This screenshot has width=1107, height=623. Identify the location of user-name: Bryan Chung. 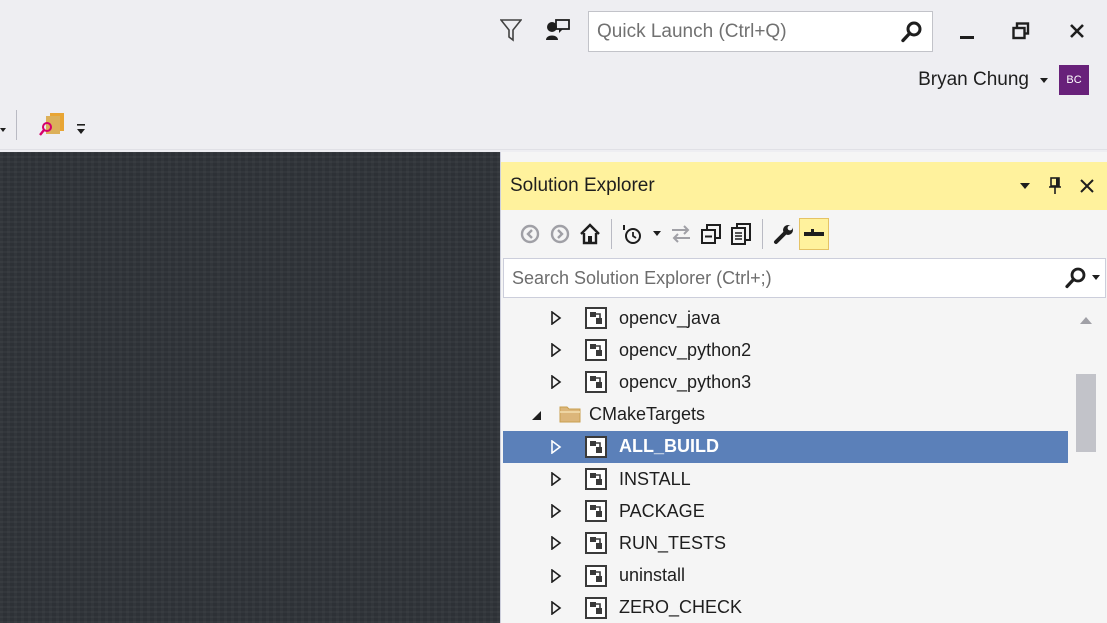
(973, 80).